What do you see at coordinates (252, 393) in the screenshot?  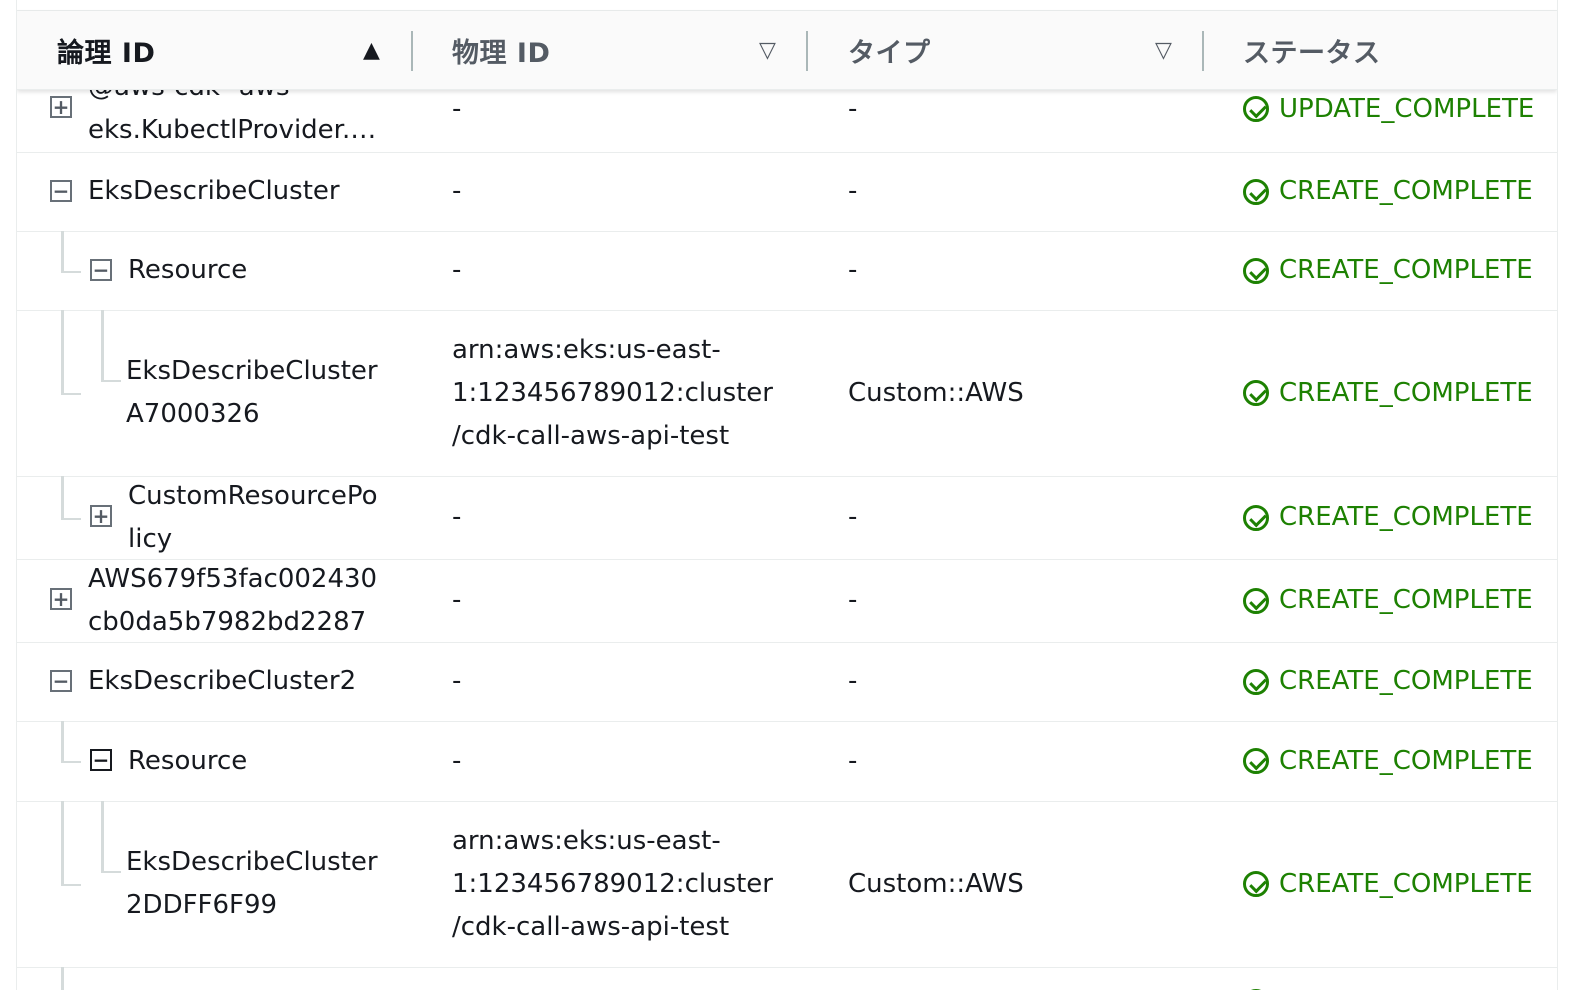 I see `cell-logical-id: EksDescribeCluster A7000326` at bounding box center [252, 393].